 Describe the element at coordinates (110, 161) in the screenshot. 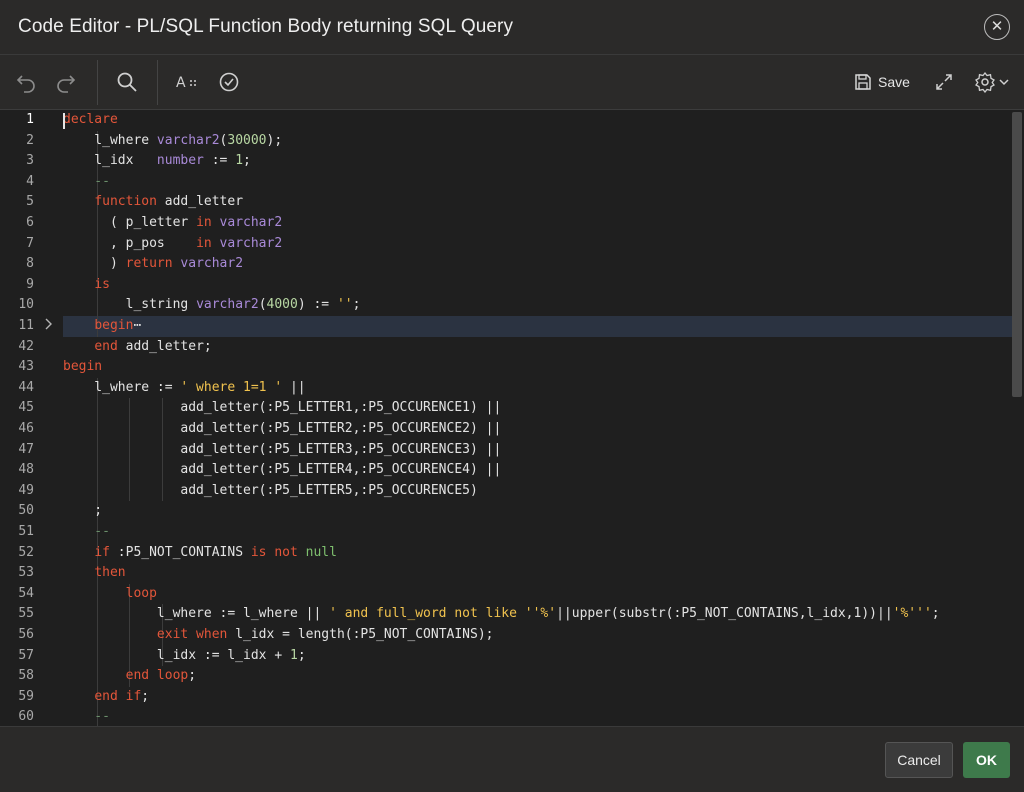

I see `code-token: l_idx` at that location.